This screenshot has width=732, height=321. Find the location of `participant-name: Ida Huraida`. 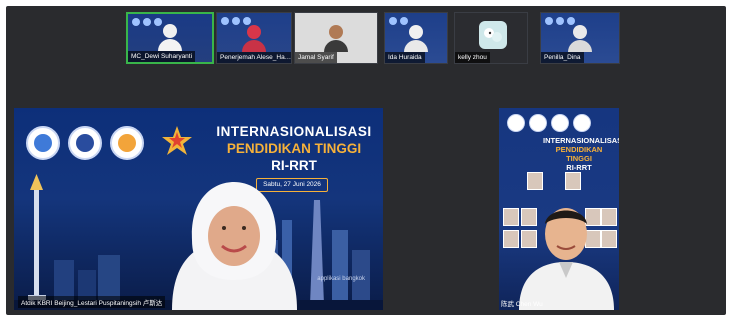

participant-name: Ida Huraida is located at coordinates (405, 57).